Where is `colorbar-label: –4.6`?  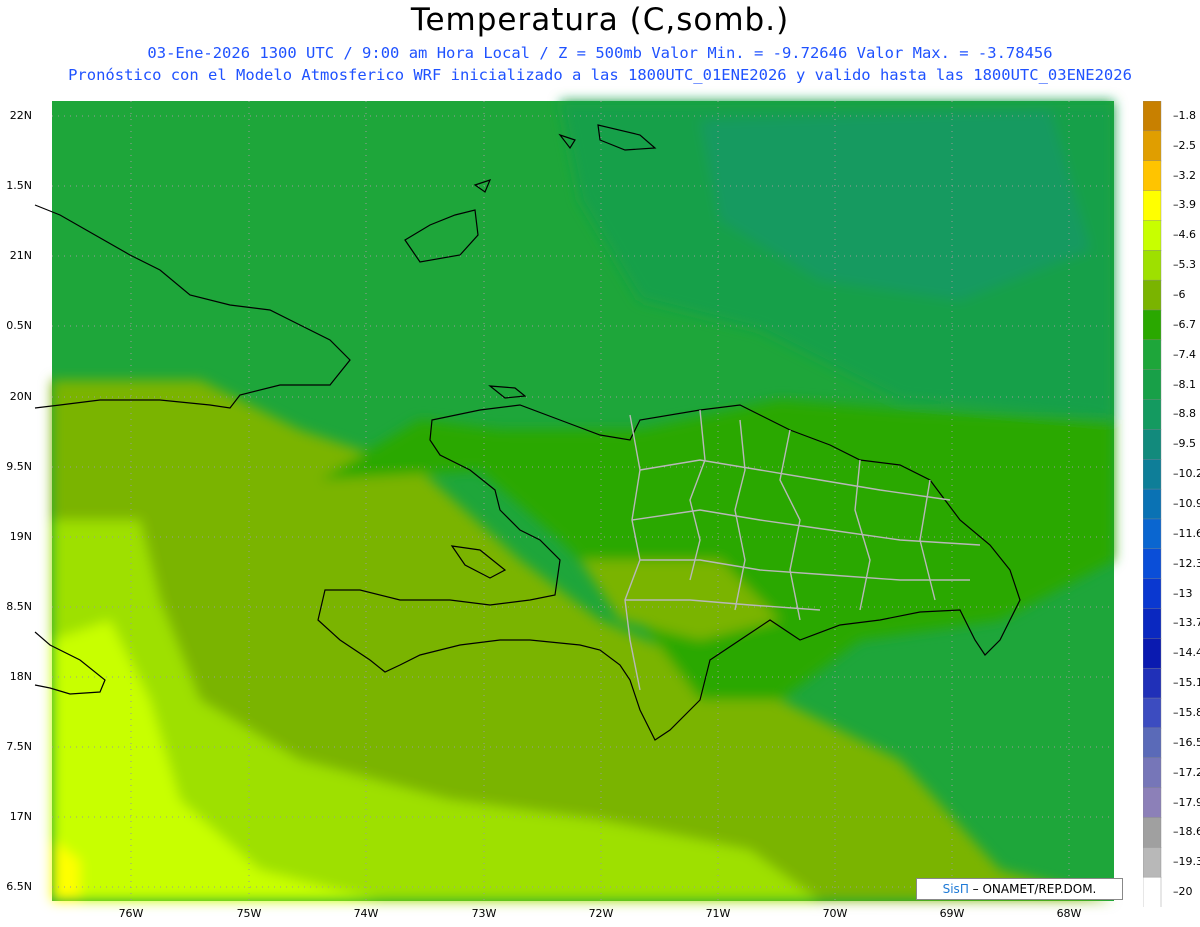
colorbar-label: –4.6 is located at coordinates (1184, 235).